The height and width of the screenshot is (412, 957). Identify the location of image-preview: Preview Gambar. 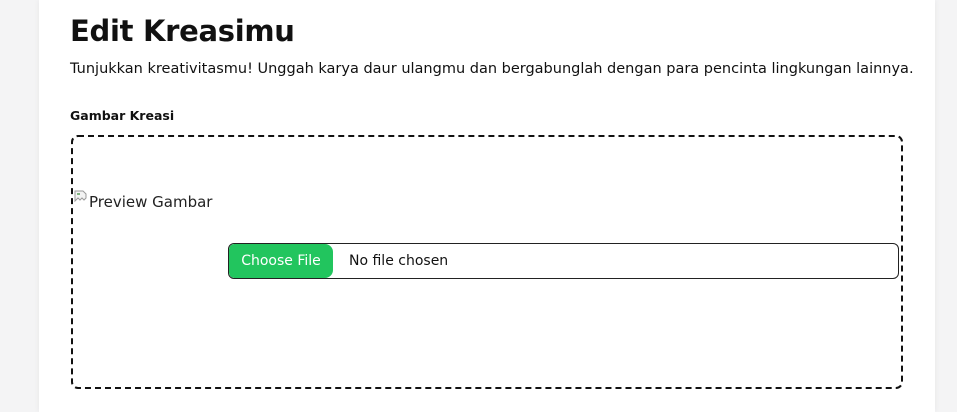
(143, 200).